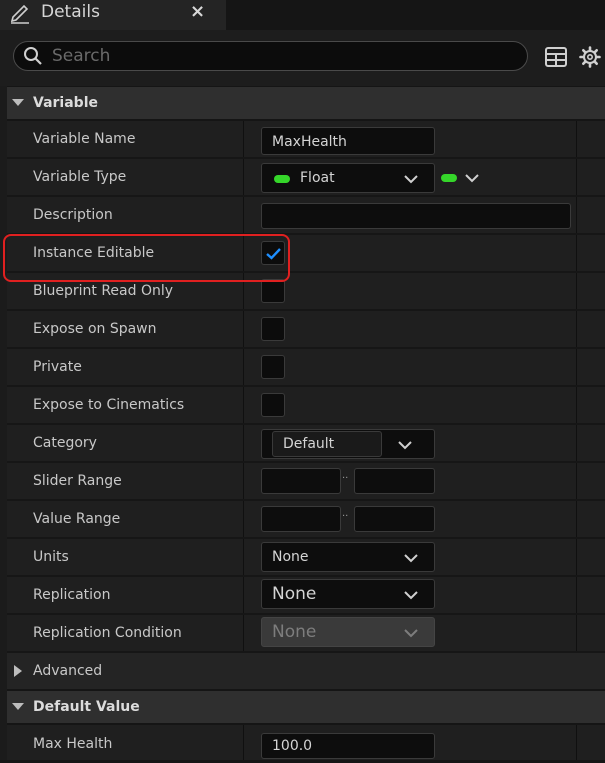 The image size is (605, 763). I want to click on container-type-dropdown, so click(462, 178).